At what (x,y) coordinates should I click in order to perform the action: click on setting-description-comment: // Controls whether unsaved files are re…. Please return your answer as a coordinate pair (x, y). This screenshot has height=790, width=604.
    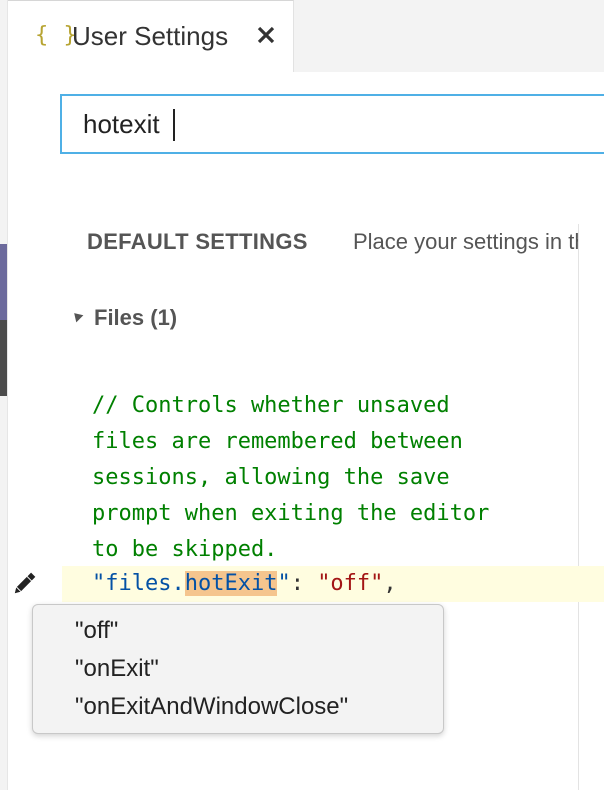
    Looking at the image, I should click on (291, 477).